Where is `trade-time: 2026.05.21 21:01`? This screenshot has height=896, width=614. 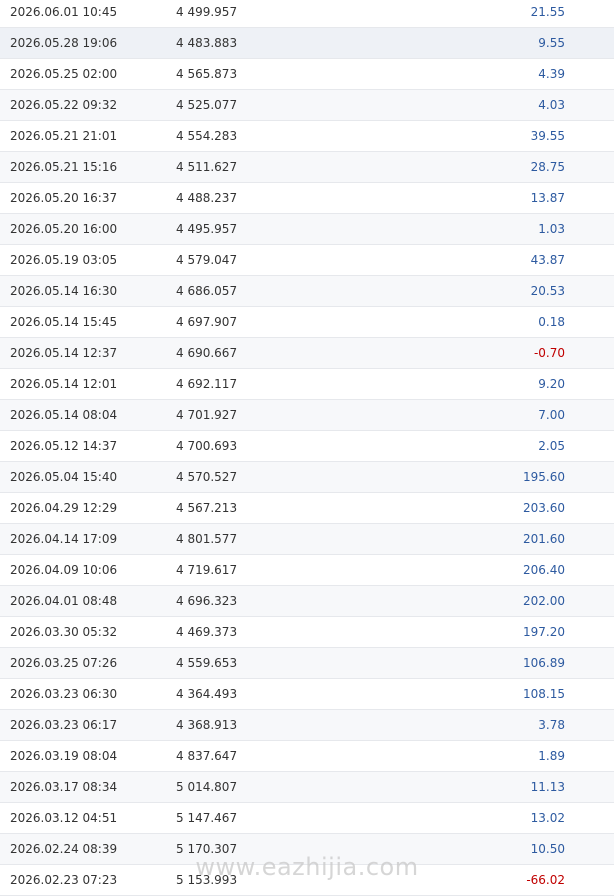 trade-time: 2026.05.21 21:01 is located at coordinates (64, 136).